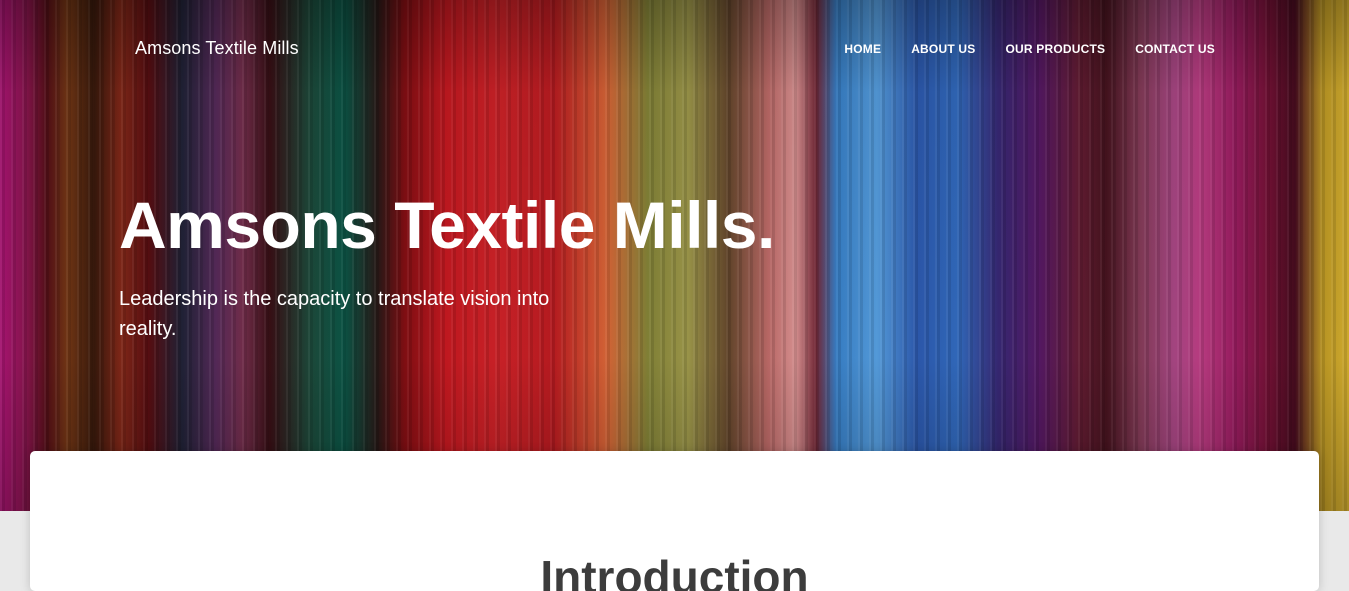 The height and width of the screenshot is (591, 1349). Describe the element at coordinates (862, 49) in the screenshot. I see `nav-home: HOME` at that location.